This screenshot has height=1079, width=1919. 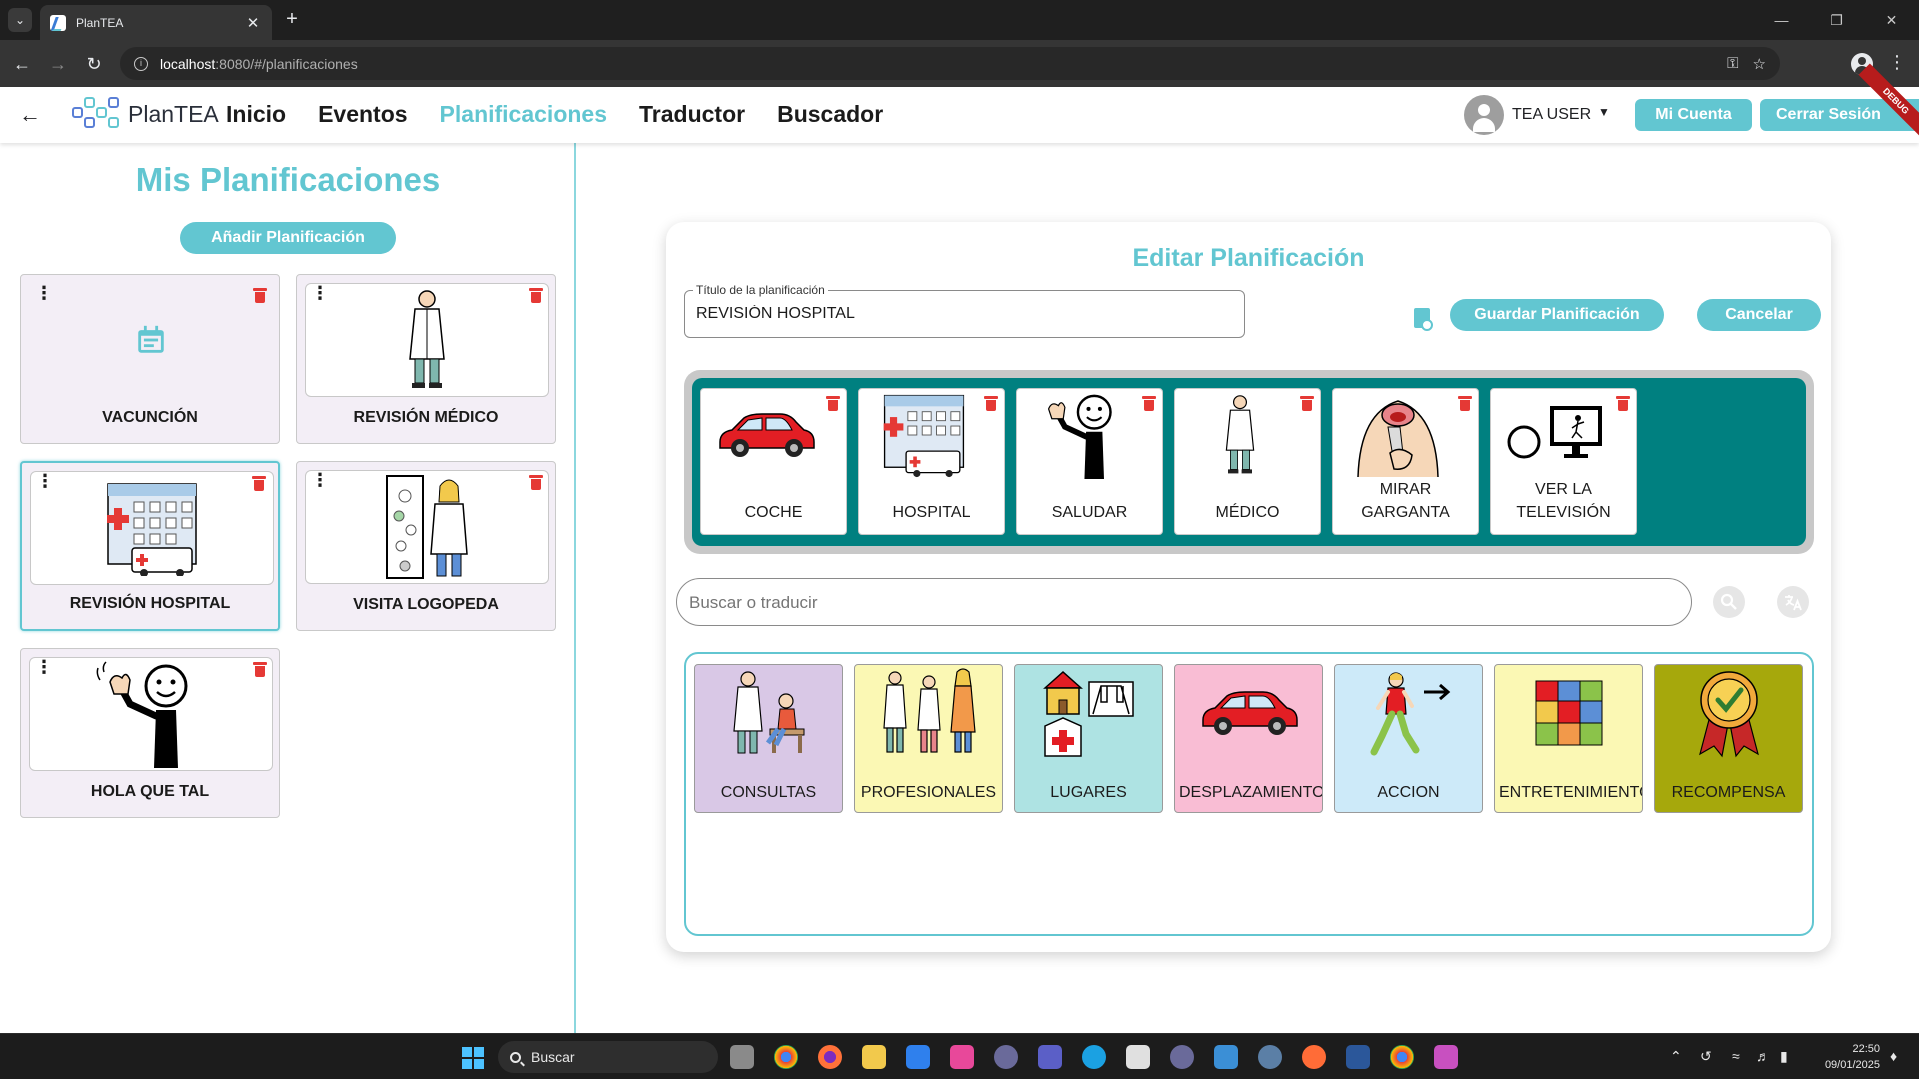 I want to click on category-card: RECOMPENSA, so click(x=1728, y=738).